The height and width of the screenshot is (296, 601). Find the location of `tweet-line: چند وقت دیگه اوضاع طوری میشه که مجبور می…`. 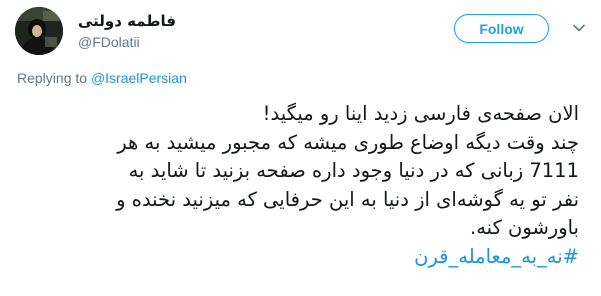

tweet-line: چند وقت دیگه اوضاع طوری میشه که مجبور می… is located at coordinates (348, 142).